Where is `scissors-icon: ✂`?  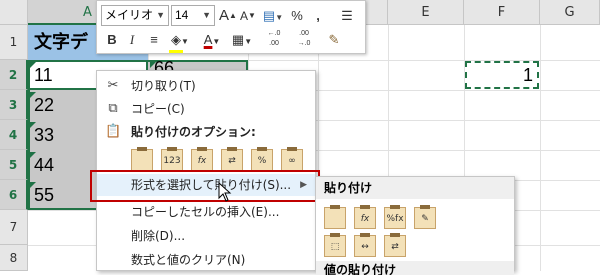 scissors-icon: ✂ is located at coordinates (113, 85).